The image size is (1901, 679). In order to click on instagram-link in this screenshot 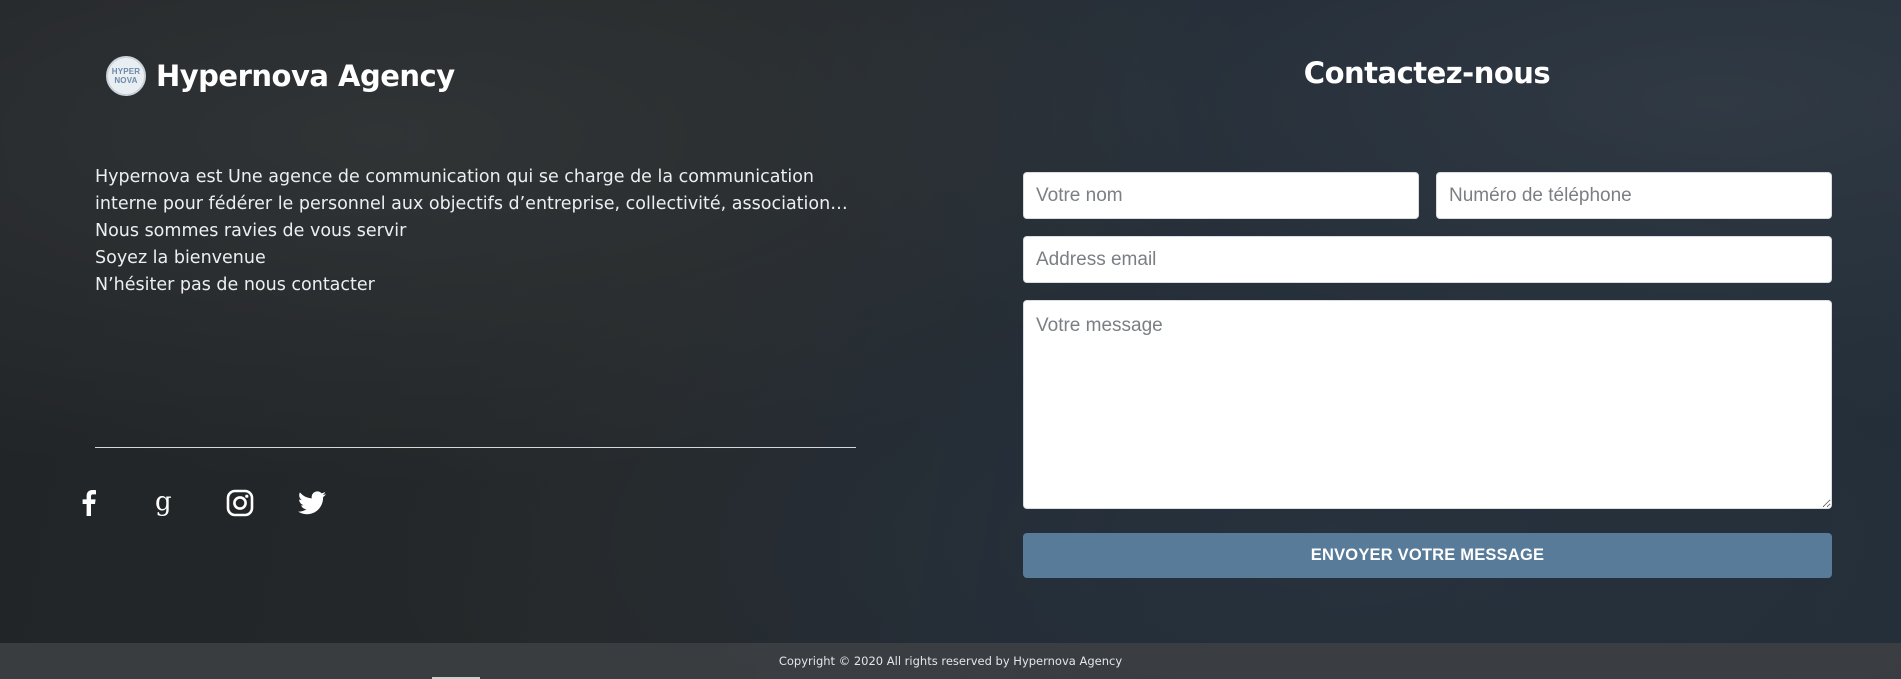, I will do `click(262, 503)`.